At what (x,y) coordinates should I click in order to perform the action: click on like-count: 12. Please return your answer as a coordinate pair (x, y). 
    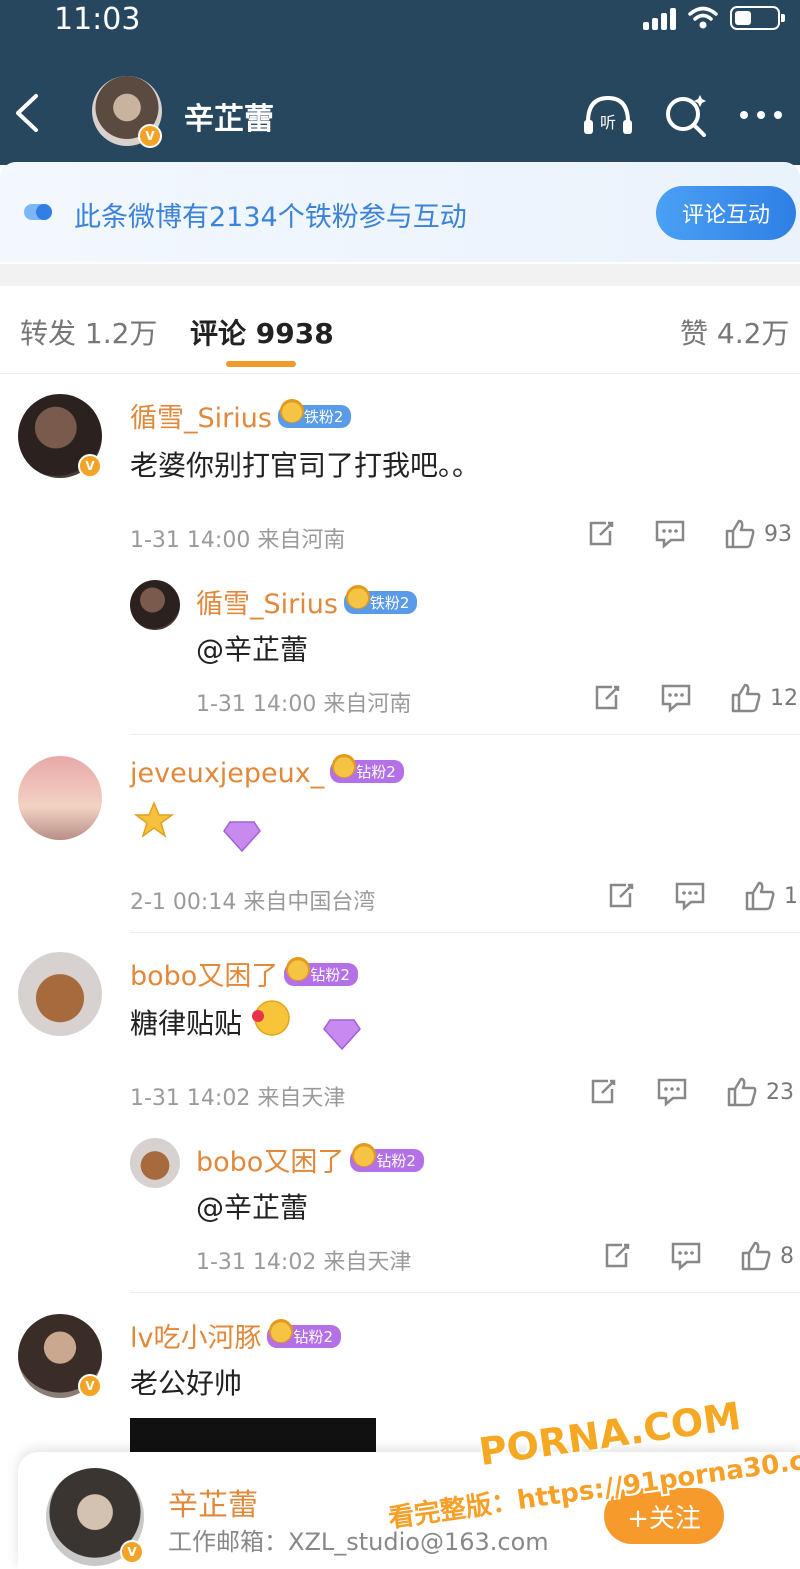
    Looking at the image, I should click on (784, 698).